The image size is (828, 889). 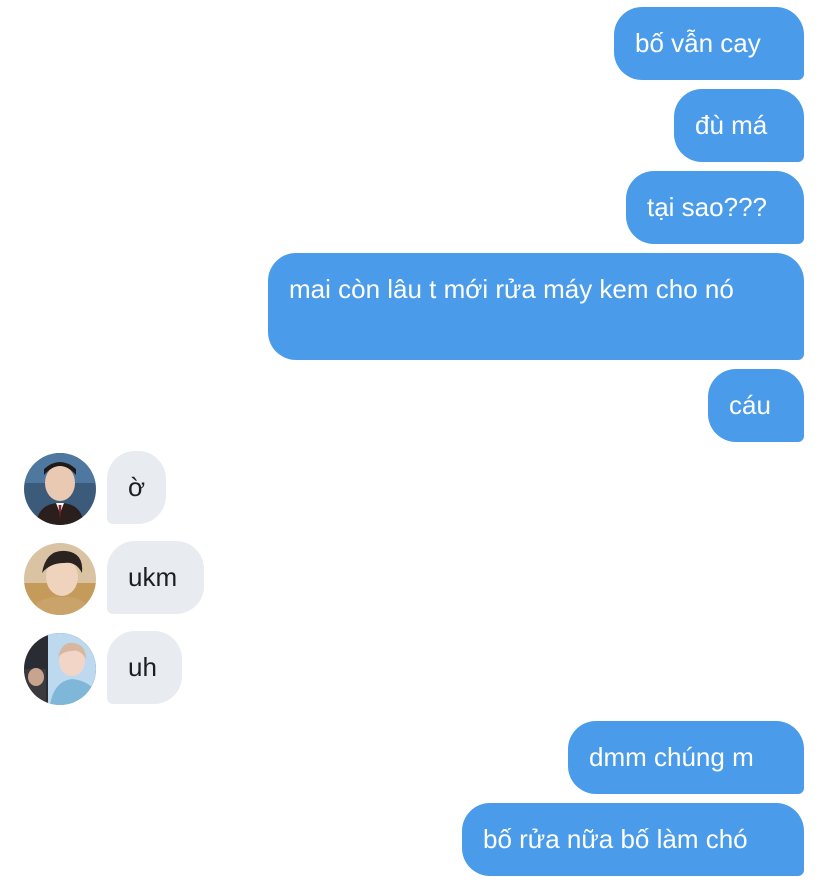 I want to click on sent-message-bubble: mai còn lâu t mới rửa máy kem cho nó, so click(x=536, y=306).